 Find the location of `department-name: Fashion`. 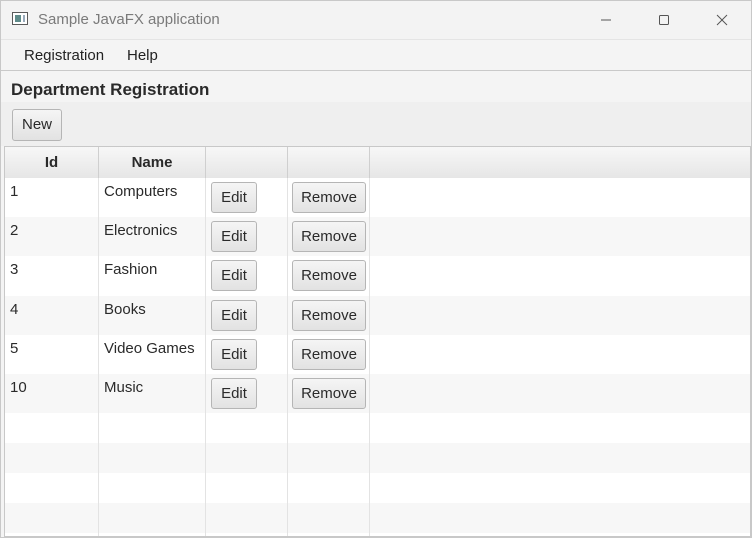

department-name: Fashion is located at coordinates (131, 270).